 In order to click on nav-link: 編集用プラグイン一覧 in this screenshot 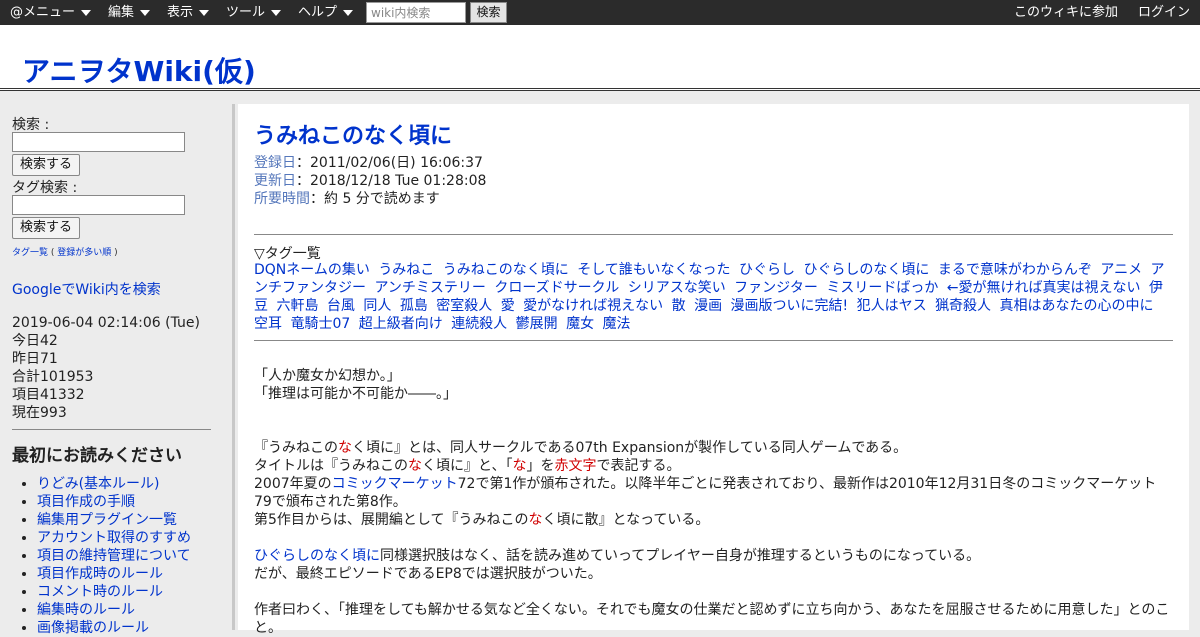, I will do `click(107, 520)`.